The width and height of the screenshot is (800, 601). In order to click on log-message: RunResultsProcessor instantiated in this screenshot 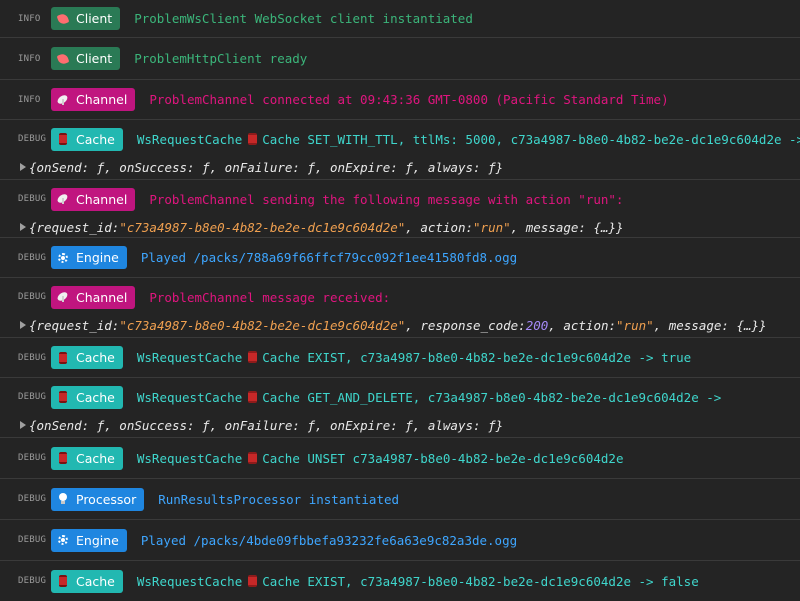, I will do `click(279, 499)`.